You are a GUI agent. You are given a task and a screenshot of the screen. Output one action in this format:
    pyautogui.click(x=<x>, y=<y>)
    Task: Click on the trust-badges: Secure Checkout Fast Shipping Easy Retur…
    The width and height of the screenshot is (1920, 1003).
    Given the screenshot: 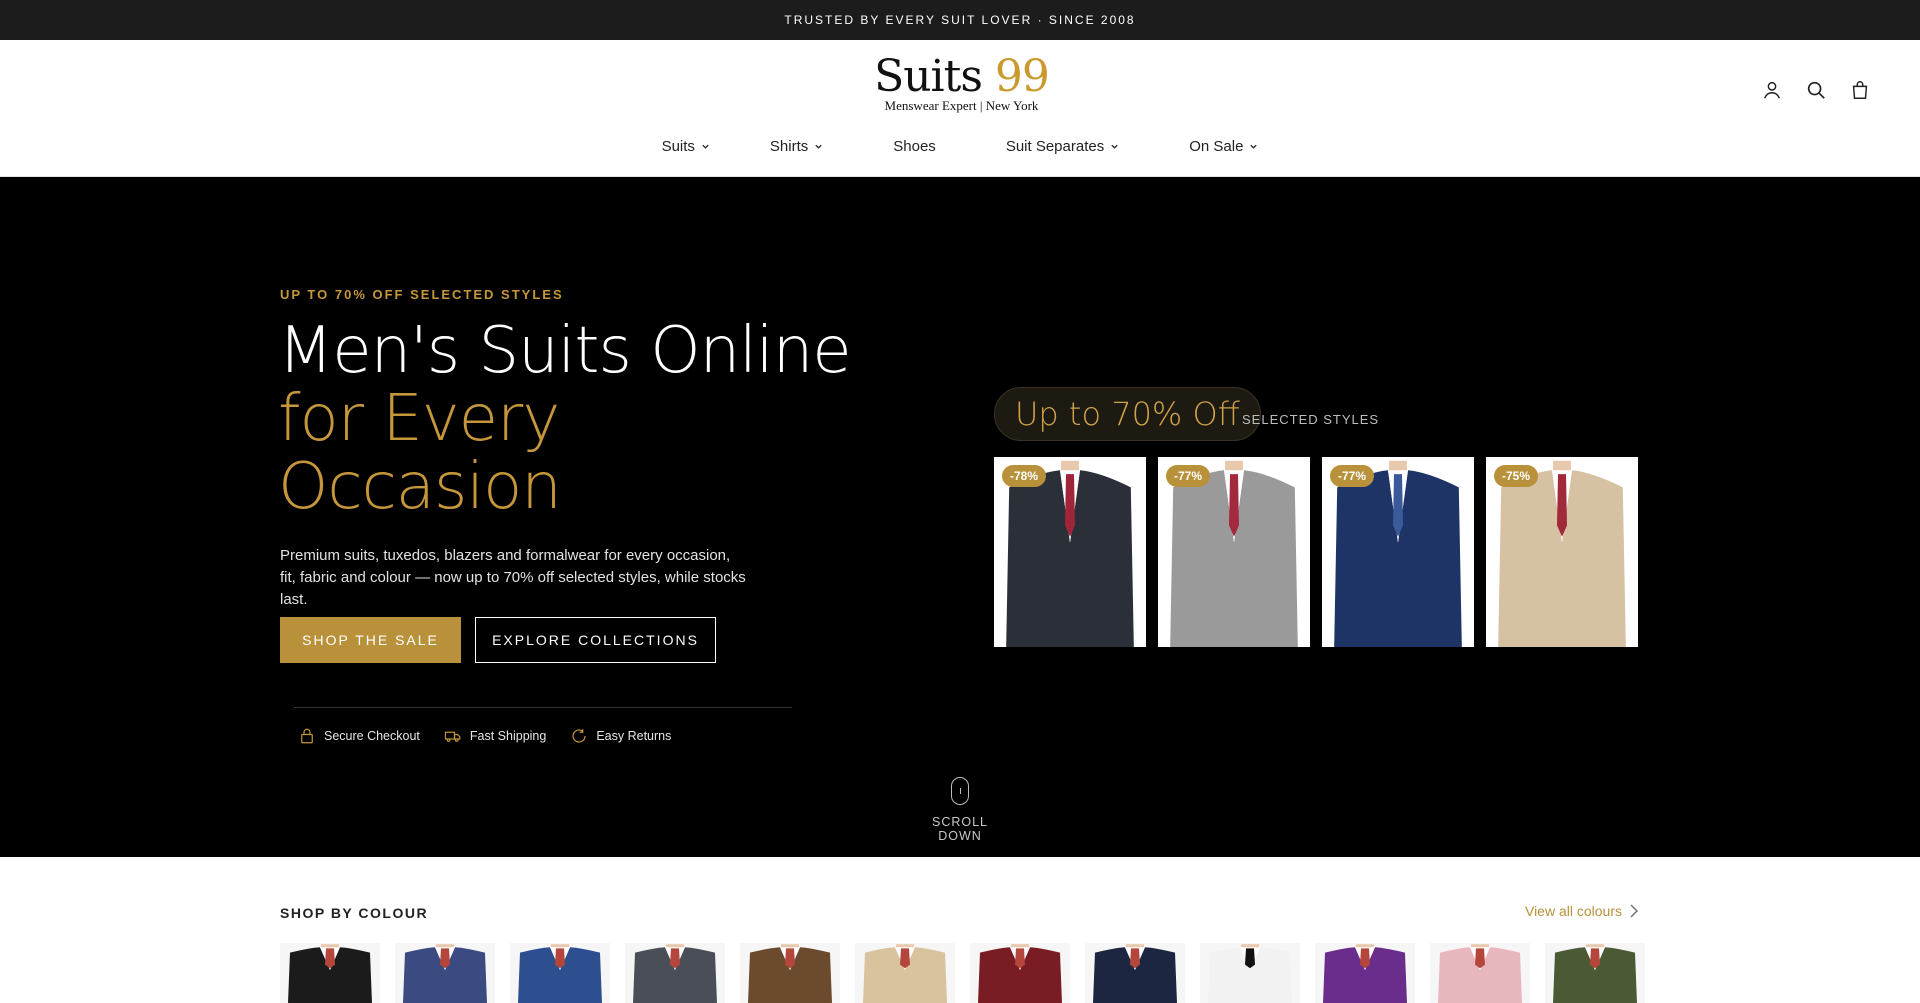 What is the action you would take?
    pyautogui.click(x=484, y=736)
    